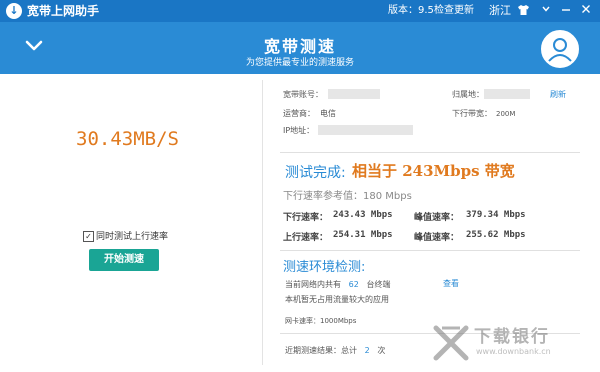 Image resolution: width=600 pixels, height=372 pixels. I want to click on download-peak-label: 峰值速率：, so click(437, 218).